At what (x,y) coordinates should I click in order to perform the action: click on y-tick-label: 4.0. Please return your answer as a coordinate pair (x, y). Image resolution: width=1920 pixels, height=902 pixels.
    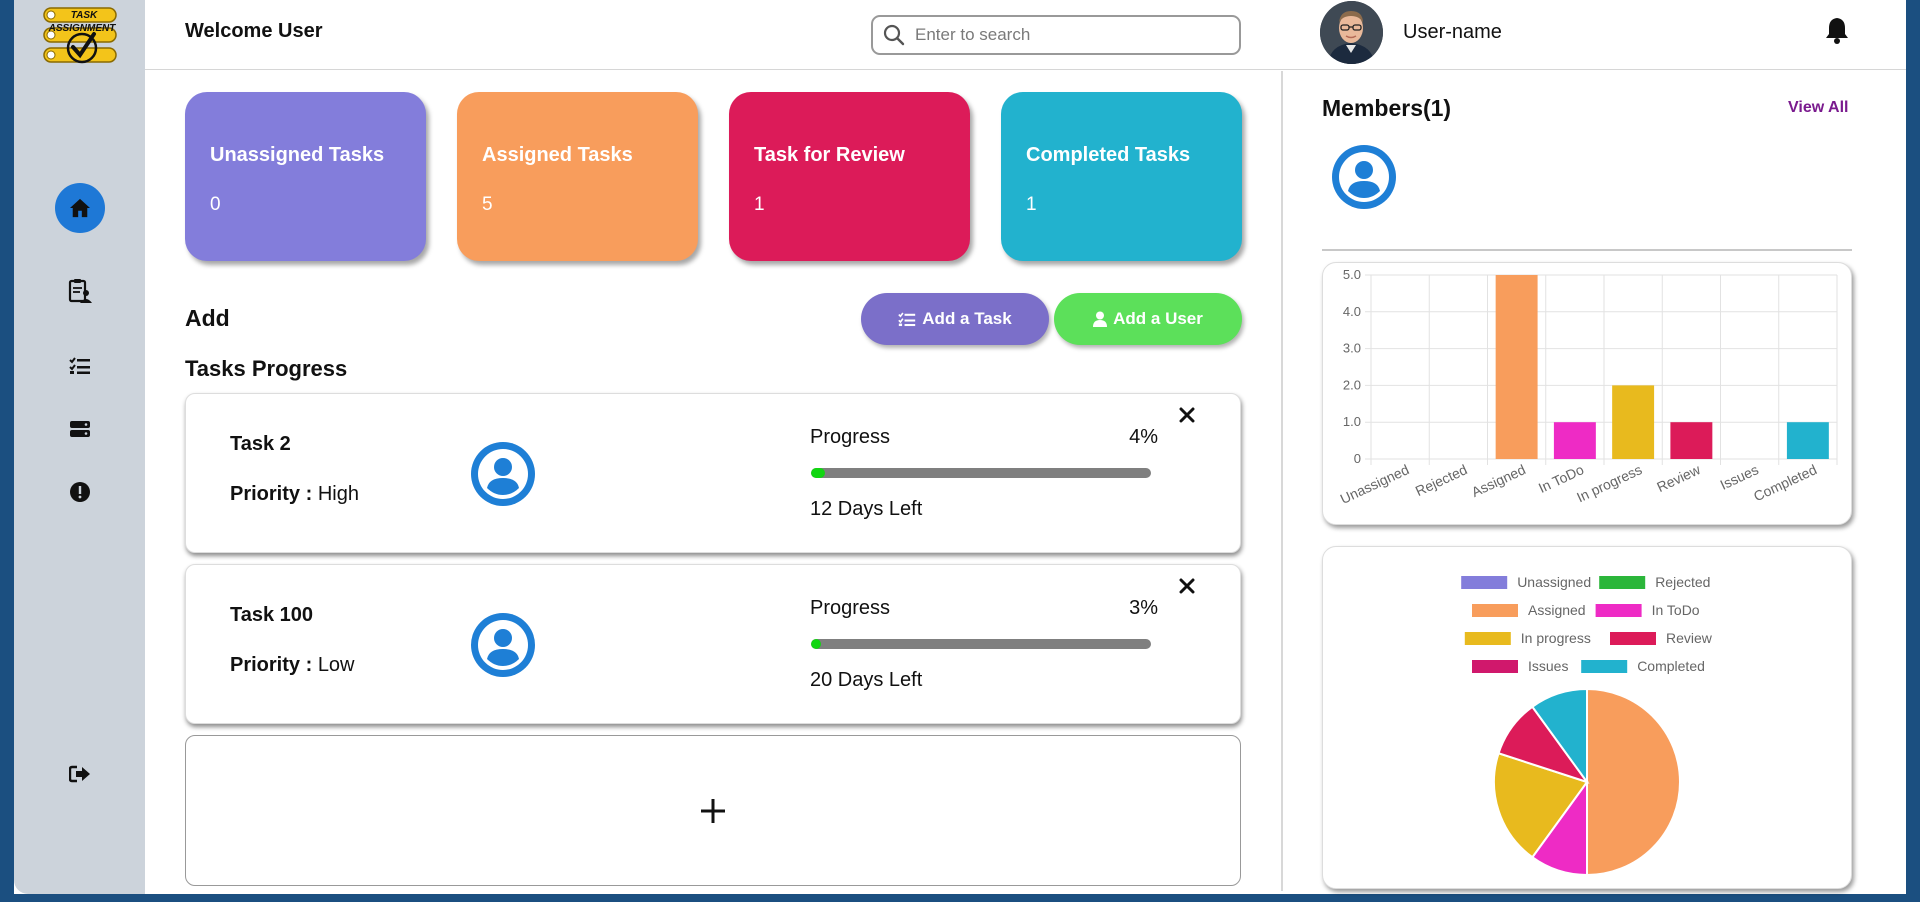
    Looking at the image, I should click on (1352, 311).